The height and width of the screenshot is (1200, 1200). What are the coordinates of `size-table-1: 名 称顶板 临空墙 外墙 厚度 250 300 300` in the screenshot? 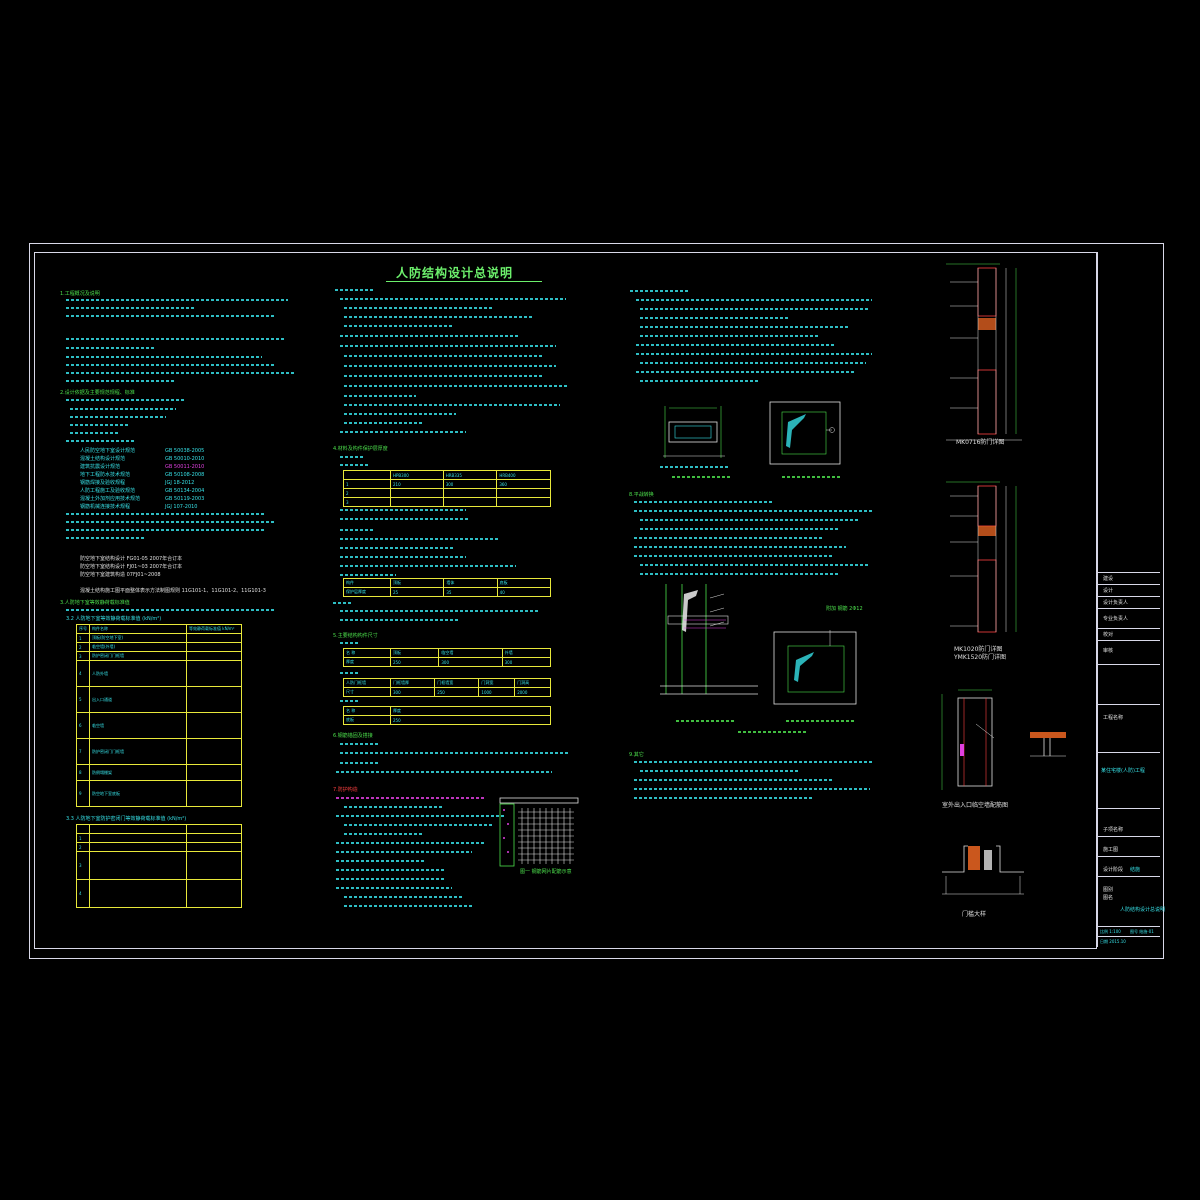 It's located at (447, 657).